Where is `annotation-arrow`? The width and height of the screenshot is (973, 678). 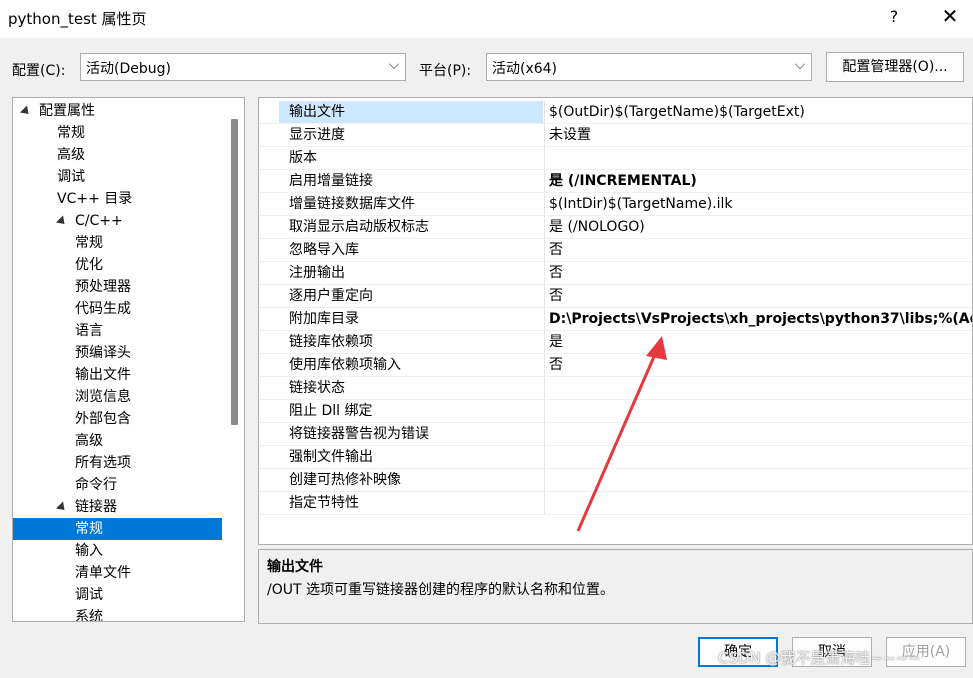 annotation-arrow is located at coordinates (621, 434).